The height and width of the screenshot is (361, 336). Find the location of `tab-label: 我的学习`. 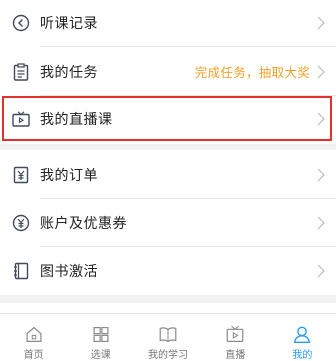

tab-label: 我的学习 is located at coordinates (168, 355).